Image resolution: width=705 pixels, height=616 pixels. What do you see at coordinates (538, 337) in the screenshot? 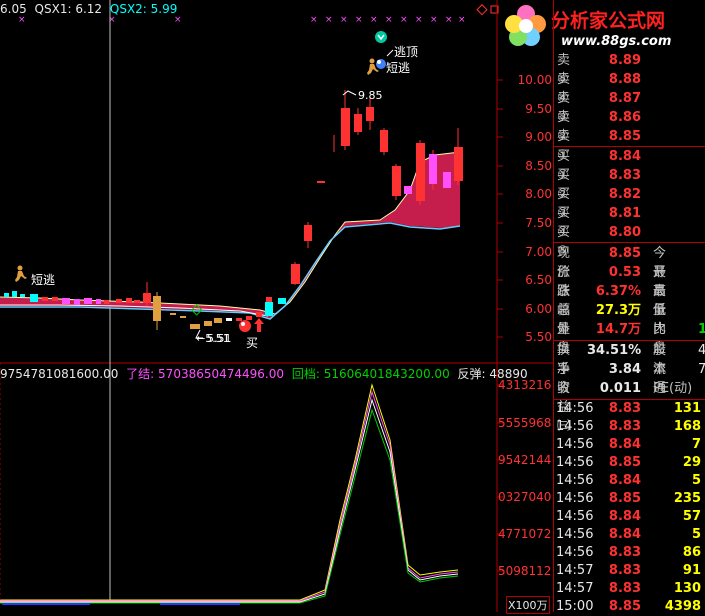
I see `y-tick: 5.50` at bounding box center [538, 337].